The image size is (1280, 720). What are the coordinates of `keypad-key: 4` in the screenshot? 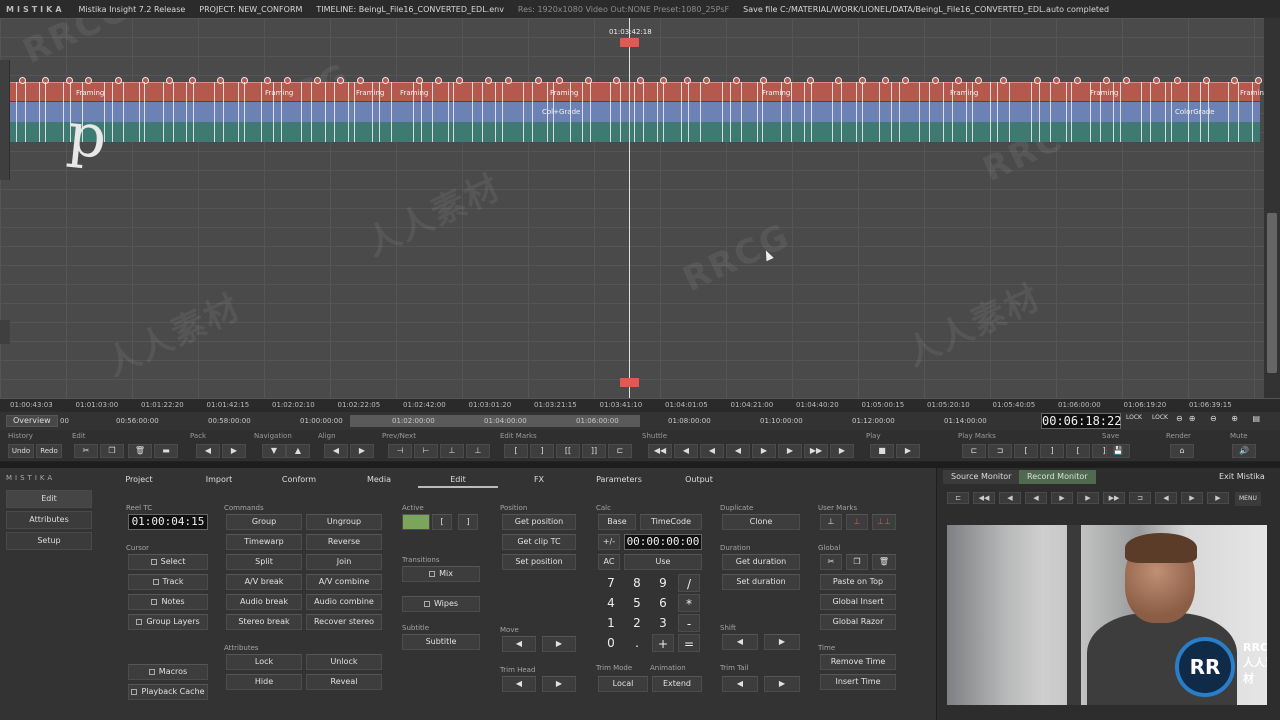 It's located at (611, 603).